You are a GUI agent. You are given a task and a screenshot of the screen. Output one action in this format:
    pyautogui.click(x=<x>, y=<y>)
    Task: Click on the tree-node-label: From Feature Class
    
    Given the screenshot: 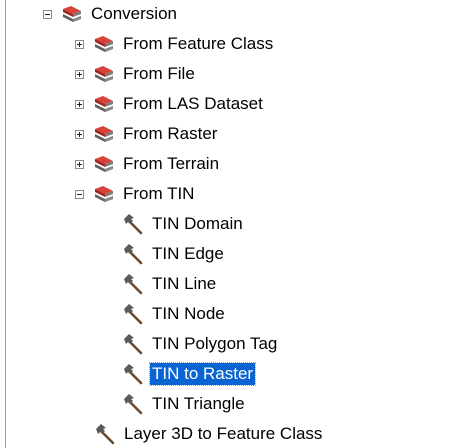 What is the action you would take?
    pyautogui.click(x=198, y=43)
    